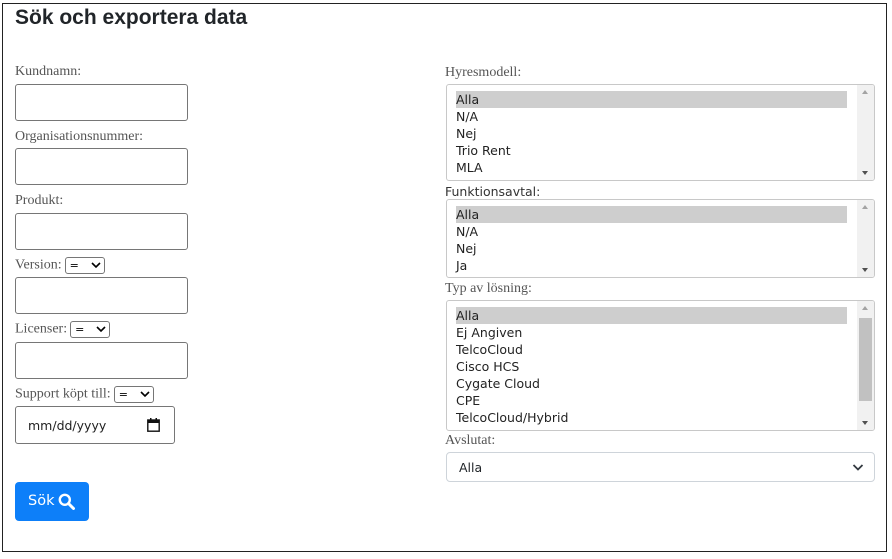 Image resolution: width=892 pixels, height=559 pixels. I want to click on support-row: Support köpt till: =, so click(84, 394).